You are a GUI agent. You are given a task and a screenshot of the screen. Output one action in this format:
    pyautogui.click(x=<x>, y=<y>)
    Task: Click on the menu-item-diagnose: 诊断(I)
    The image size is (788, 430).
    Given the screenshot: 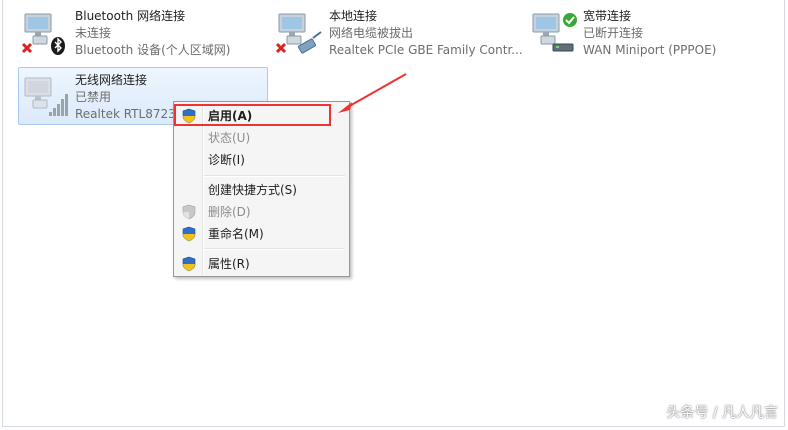 What is the action you would take?
    pyautogui.click(x=261, y=160)
    